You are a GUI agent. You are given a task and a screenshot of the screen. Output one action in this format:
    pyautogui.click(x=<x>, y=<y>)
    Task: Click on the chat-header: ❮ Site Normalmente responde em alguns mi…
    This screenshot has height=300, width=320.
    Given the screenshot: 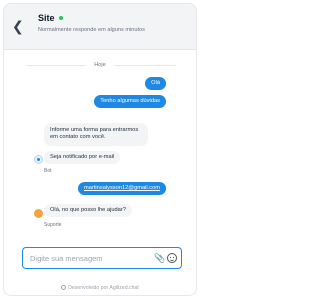 What is the action you would take?
    pyautogui.click(x=100, y=27)
    